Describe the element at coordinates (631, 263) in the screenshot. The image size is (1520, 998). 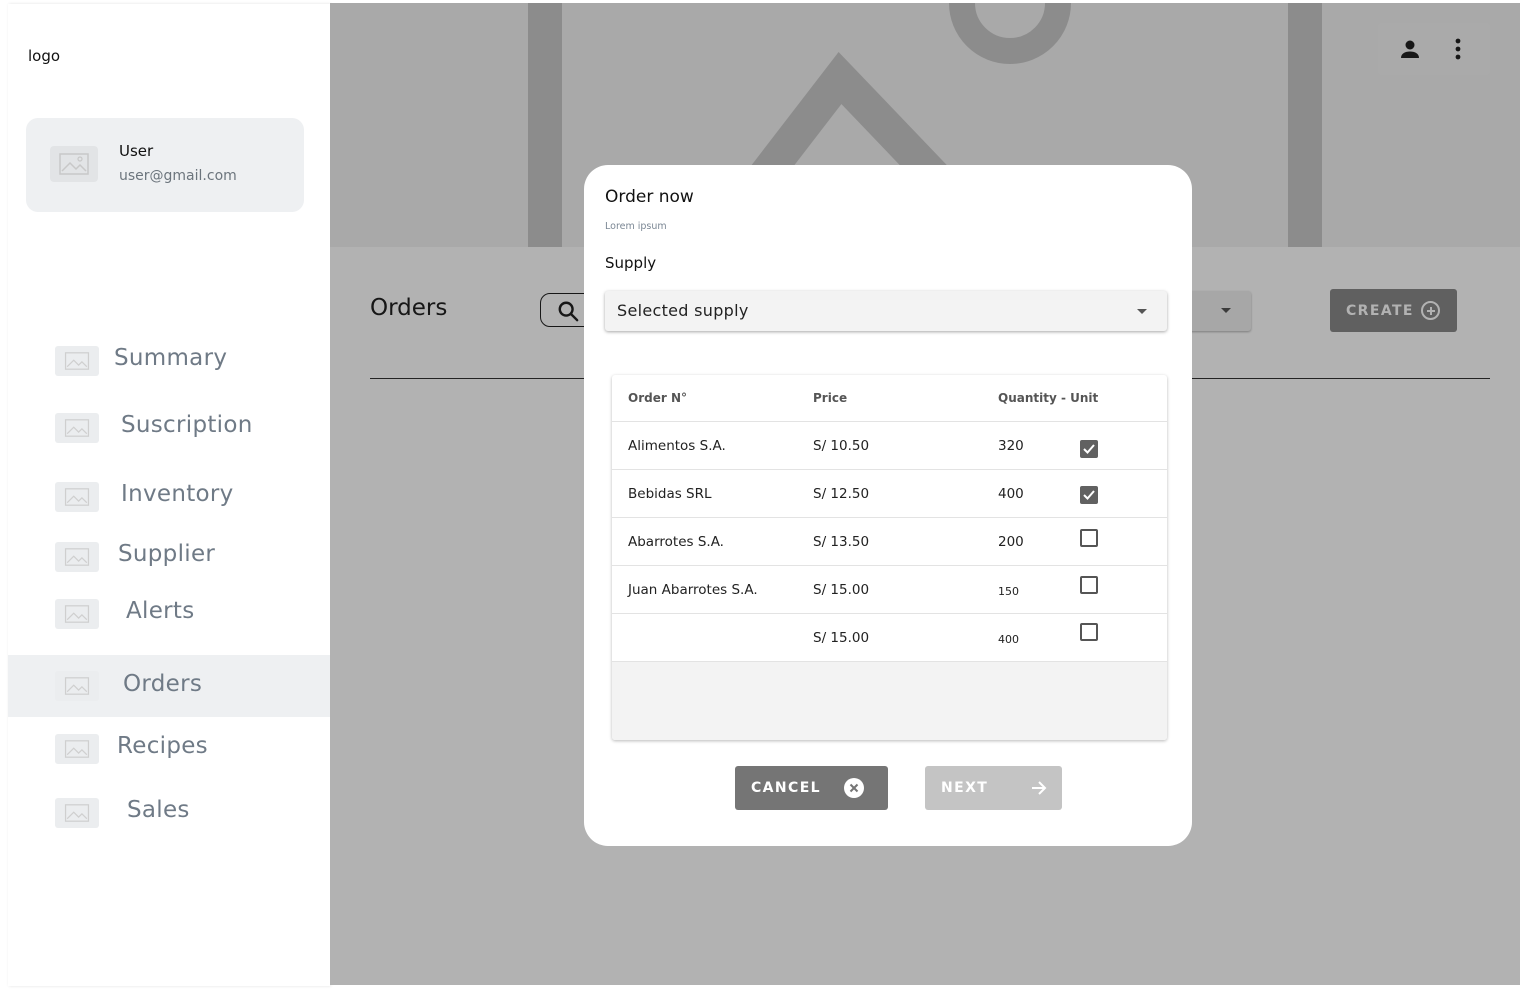
I see `supply-label: Supply` at that location.